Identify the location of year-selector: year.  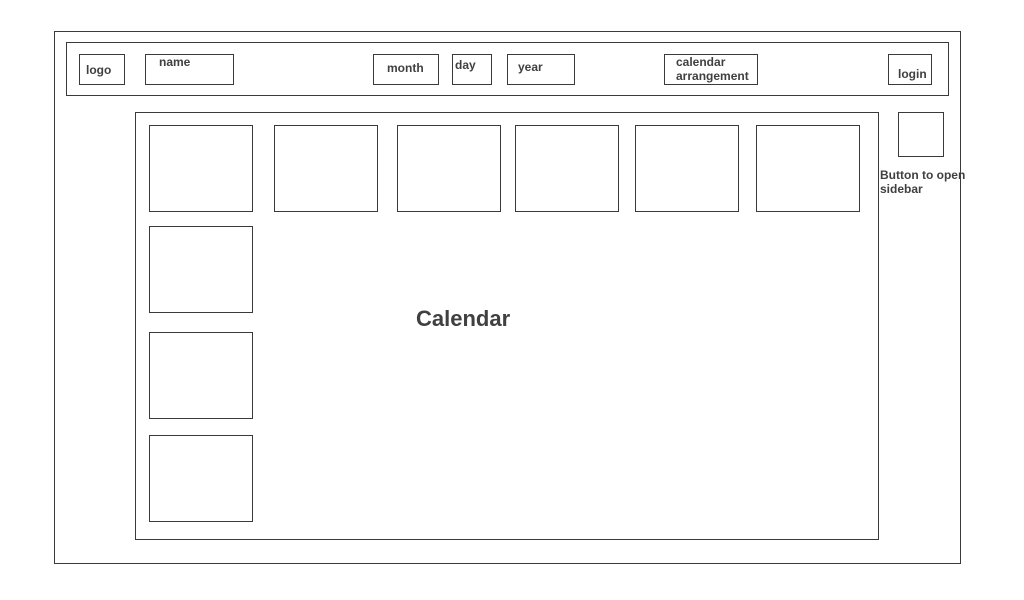
(541, 69).